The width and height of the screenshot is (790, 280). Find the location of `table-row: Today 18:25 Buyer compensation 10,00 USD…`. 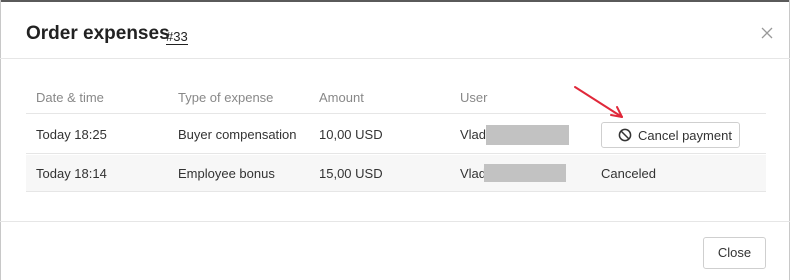

table-row: Today 18:25 Buyer compensation 10,00 USD… is located at coordinates (396, 134).